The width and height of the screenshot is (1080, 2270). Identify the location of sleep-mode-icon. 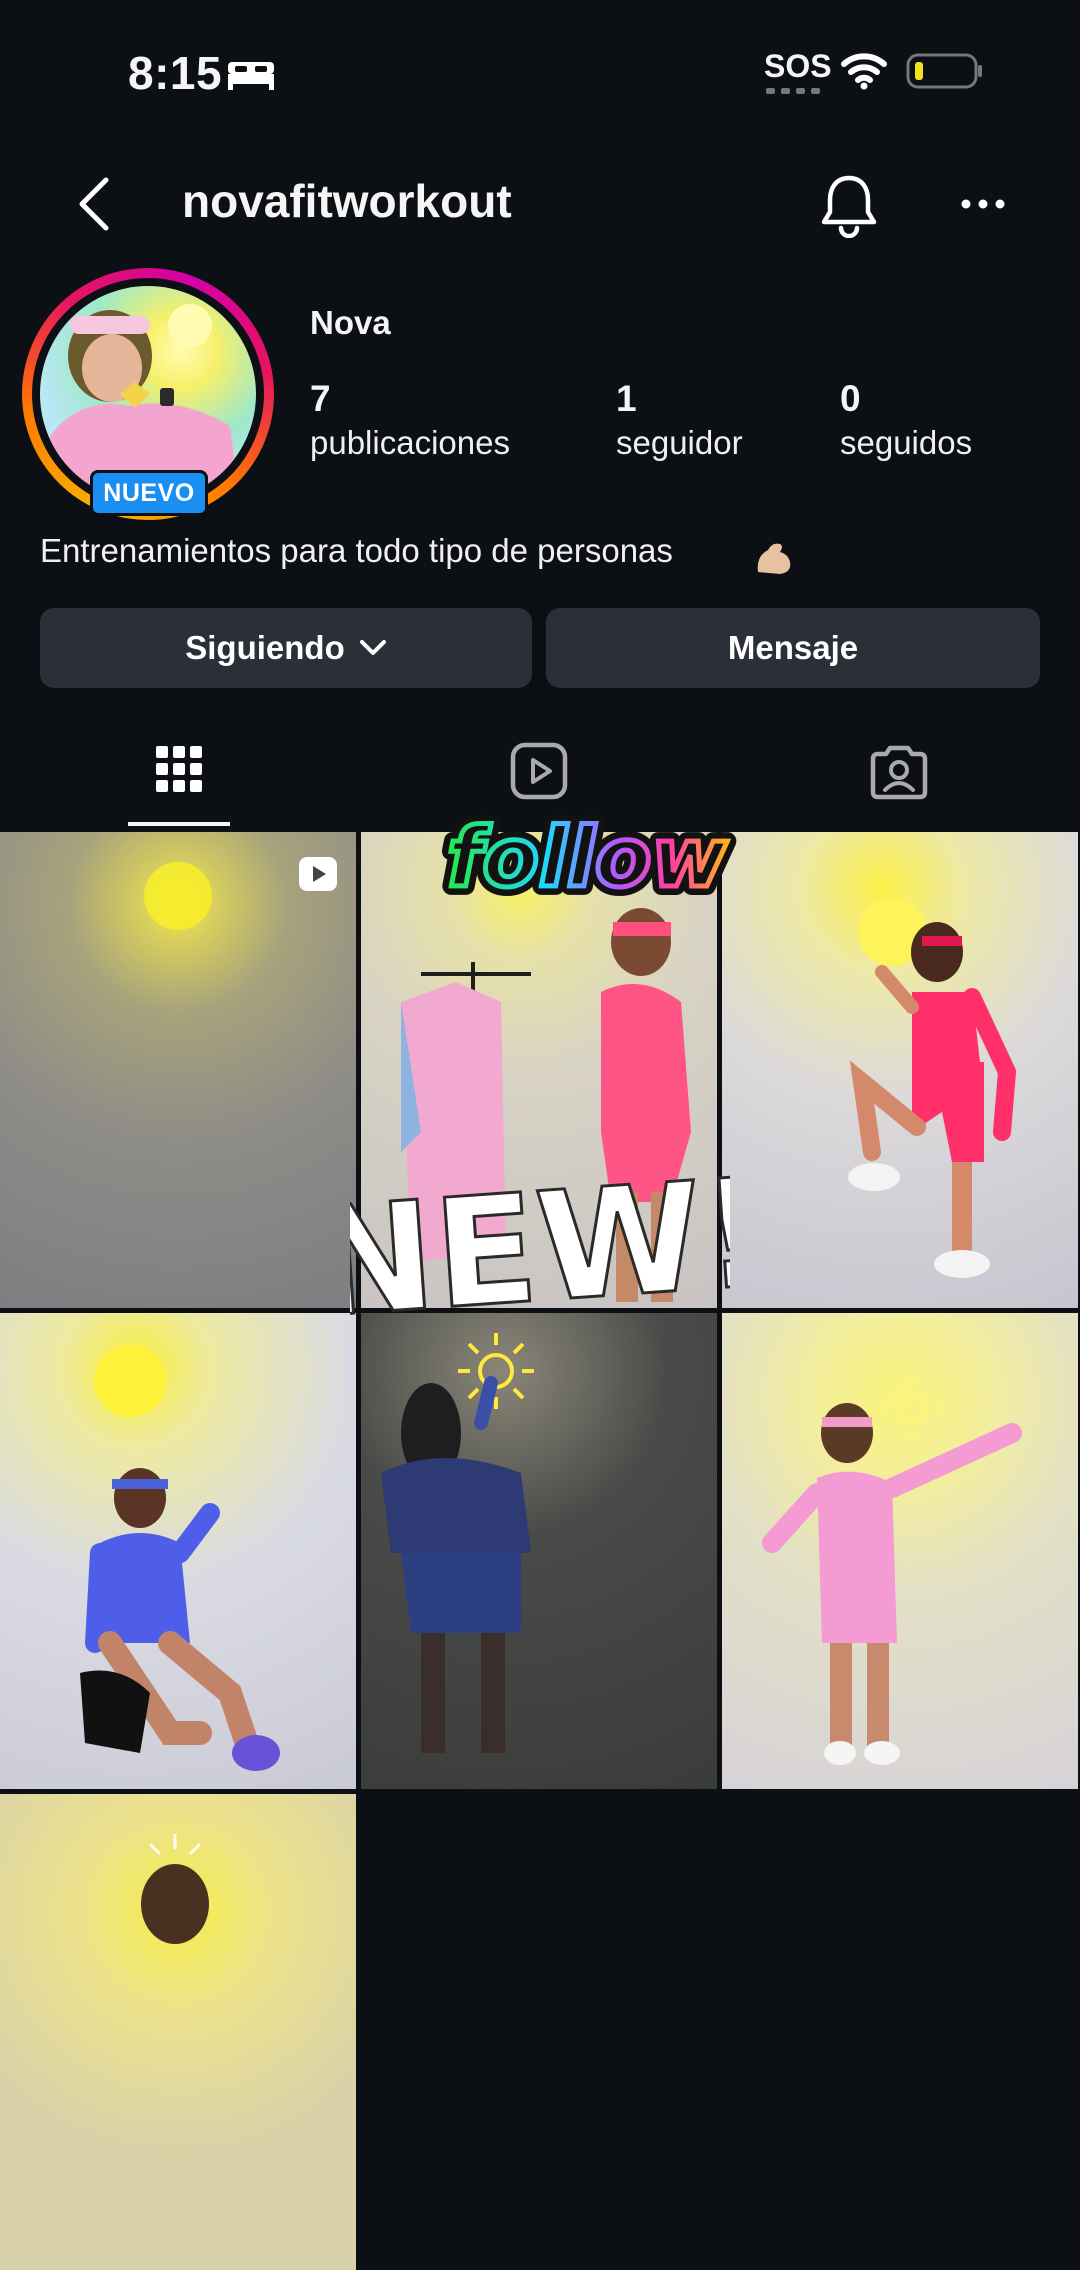
(251, 76).